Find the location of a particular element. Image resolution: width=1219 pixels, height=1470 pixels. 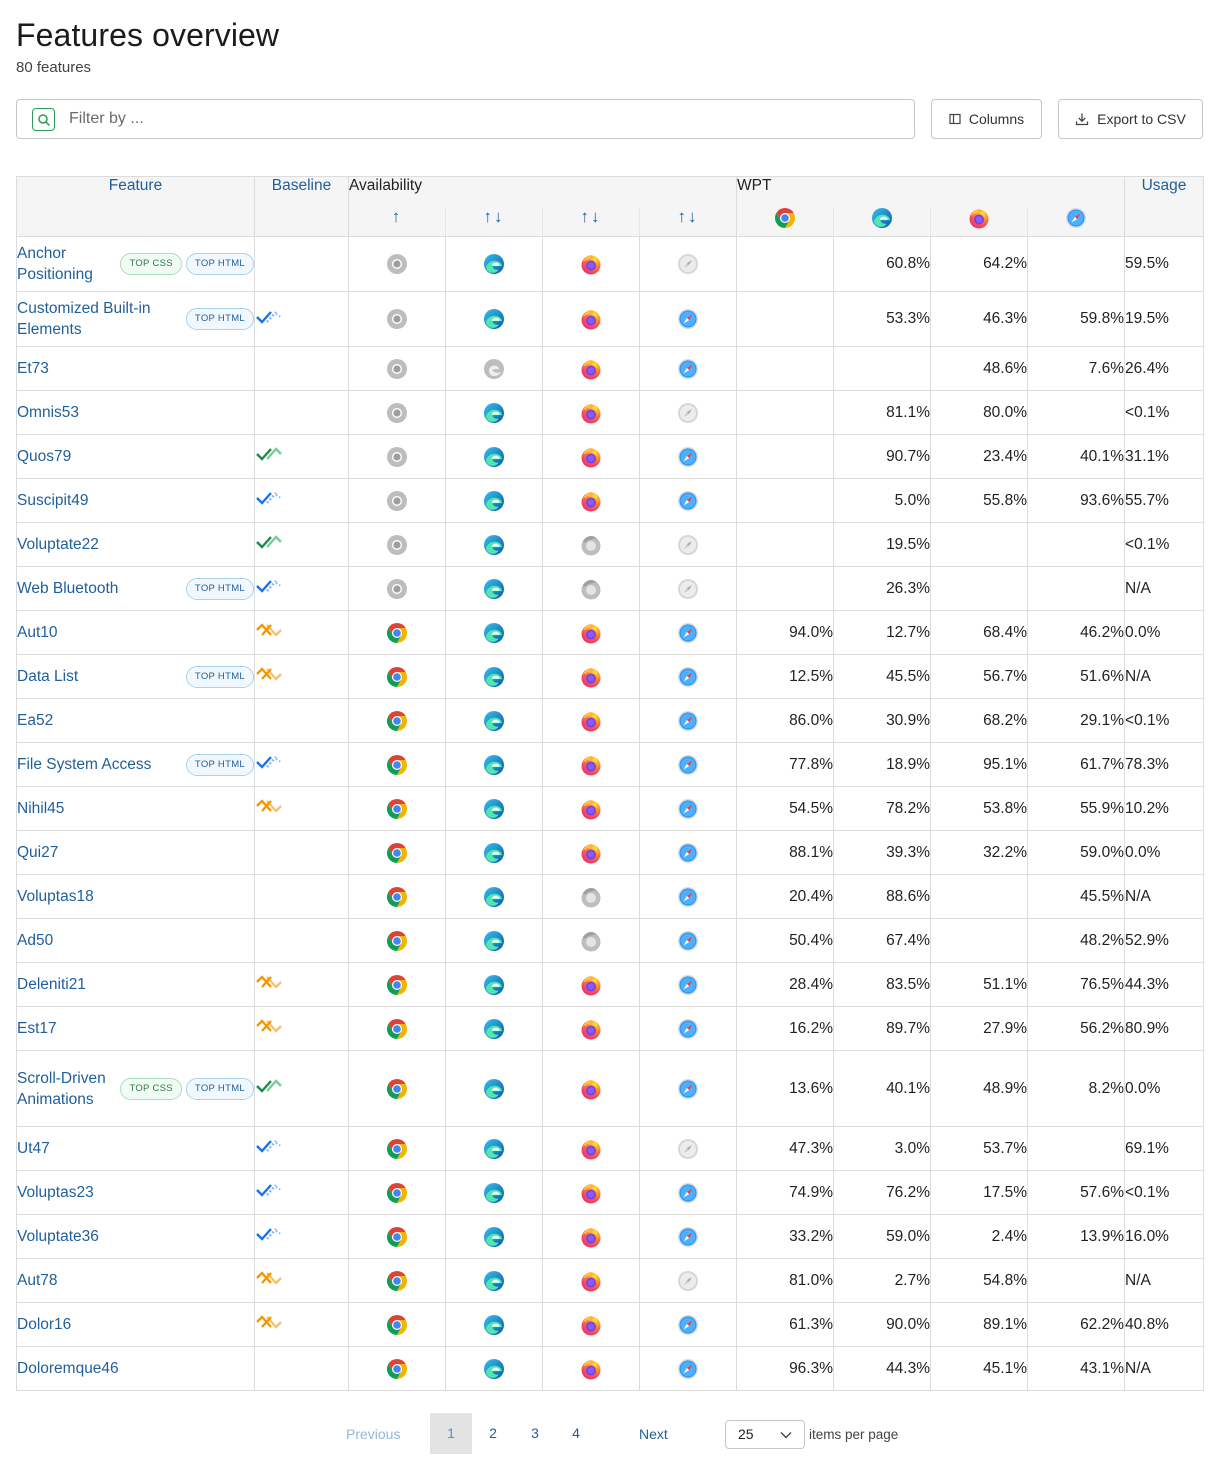

previous-page-button: Previous is located at coordinates (373, 1434).